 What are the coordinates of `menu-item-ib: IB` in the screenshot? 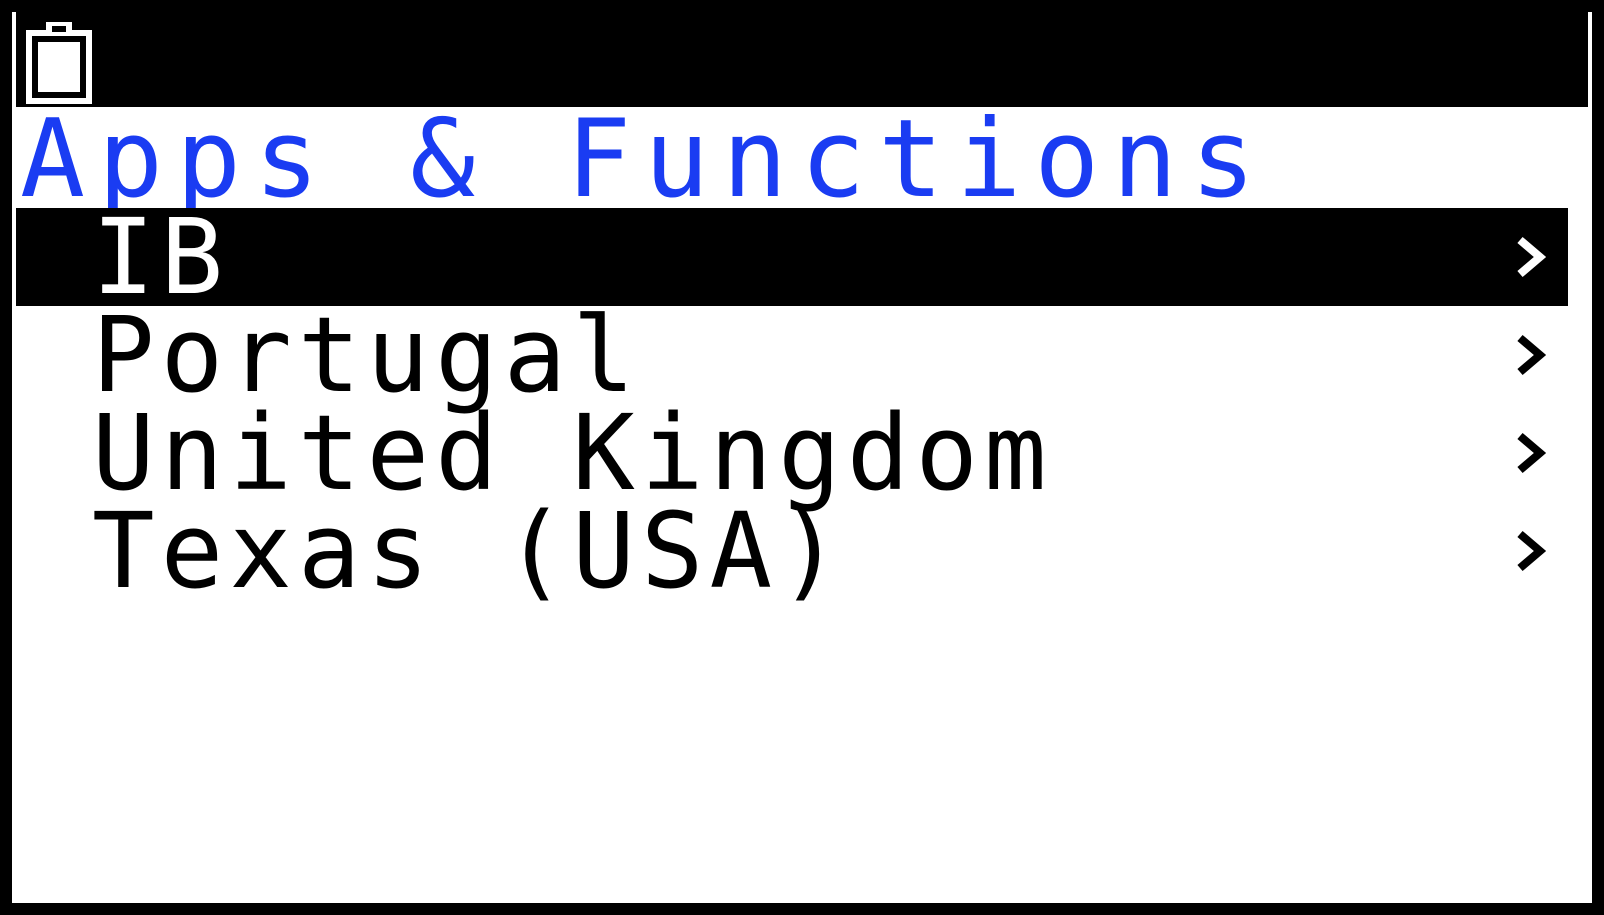 It's located at (792, 257).